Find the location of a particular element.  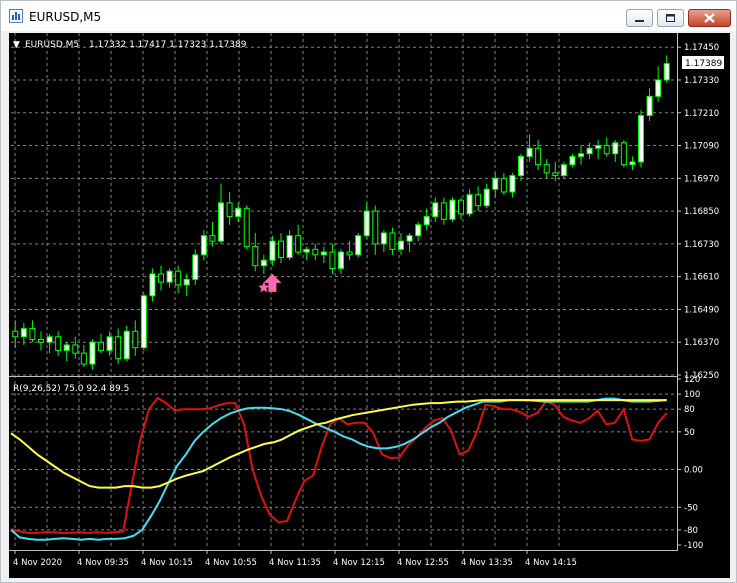

time-label: 4 Nov 2020 is located at coordinates (37, 563).